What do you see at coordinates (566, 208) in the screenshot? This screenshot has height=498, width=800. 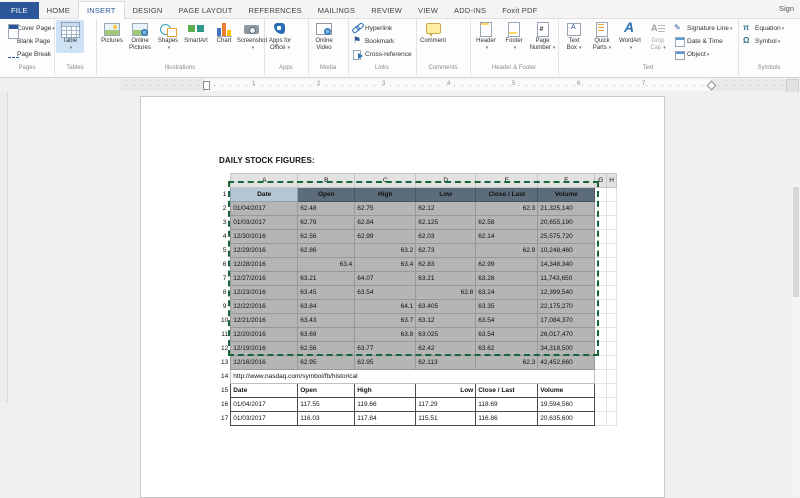 I see `cell: 21,325,140` at bounding box center [566, 208].